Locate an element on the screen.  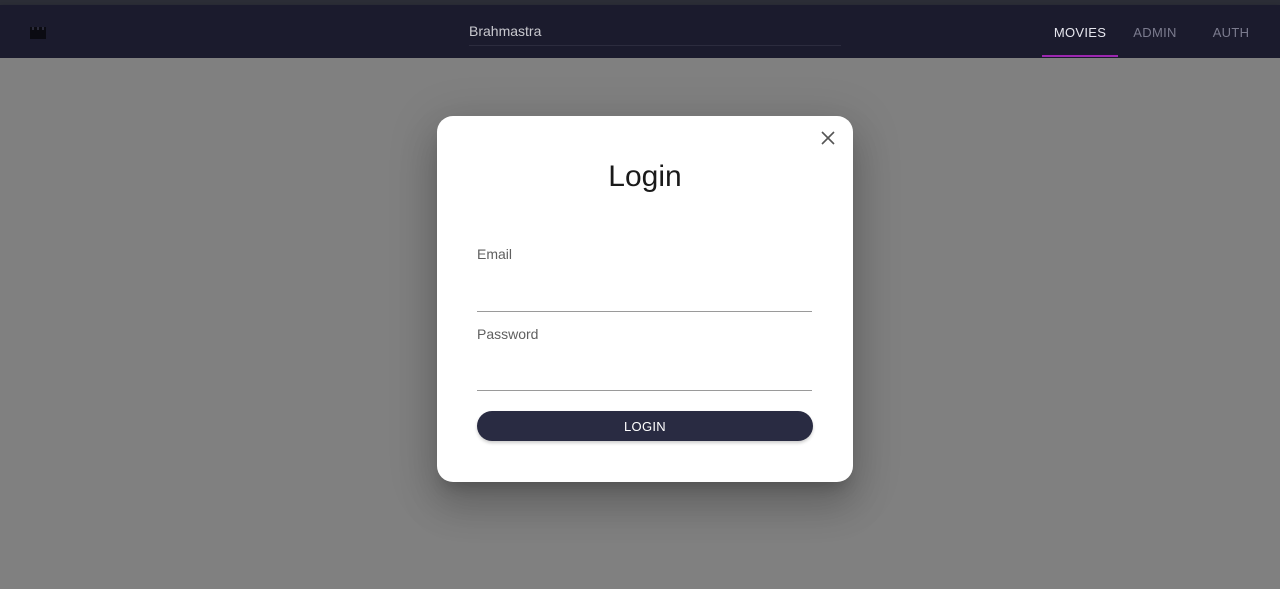
login-button: LOGIN is located at coordinates (645, 426).